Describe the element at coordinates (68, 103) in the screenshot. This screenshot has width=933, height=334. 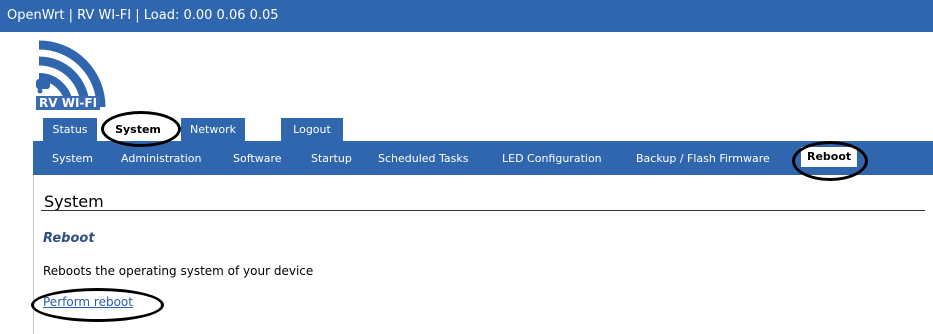
I see `logo-text: RV WI-FI` at that location.